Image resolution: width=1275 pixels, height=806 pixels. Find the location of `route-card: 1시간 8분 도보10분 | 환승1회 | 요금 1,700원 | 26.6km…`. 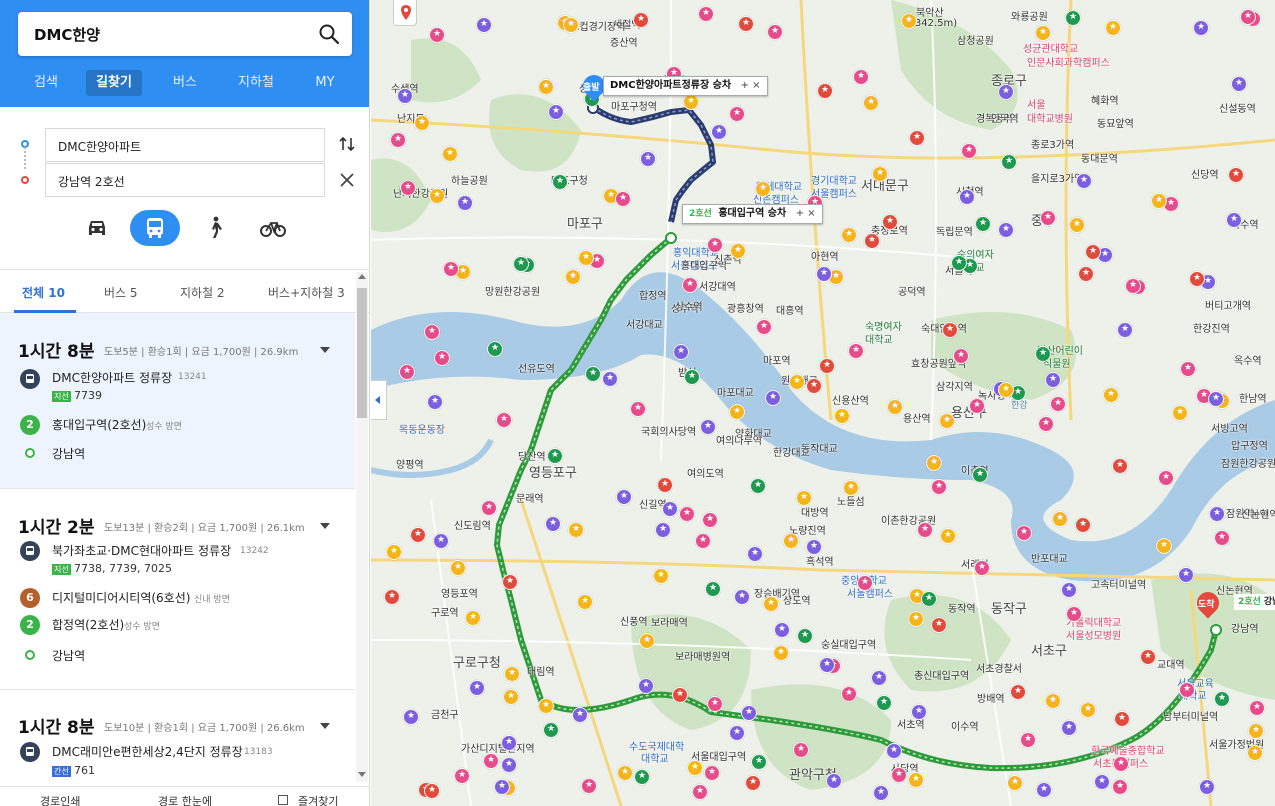

route-card: 1시간 8분 도보10분 | 환승1회 | 요금 1,700원 | 26.6km… is located at coordinates (177, 736).